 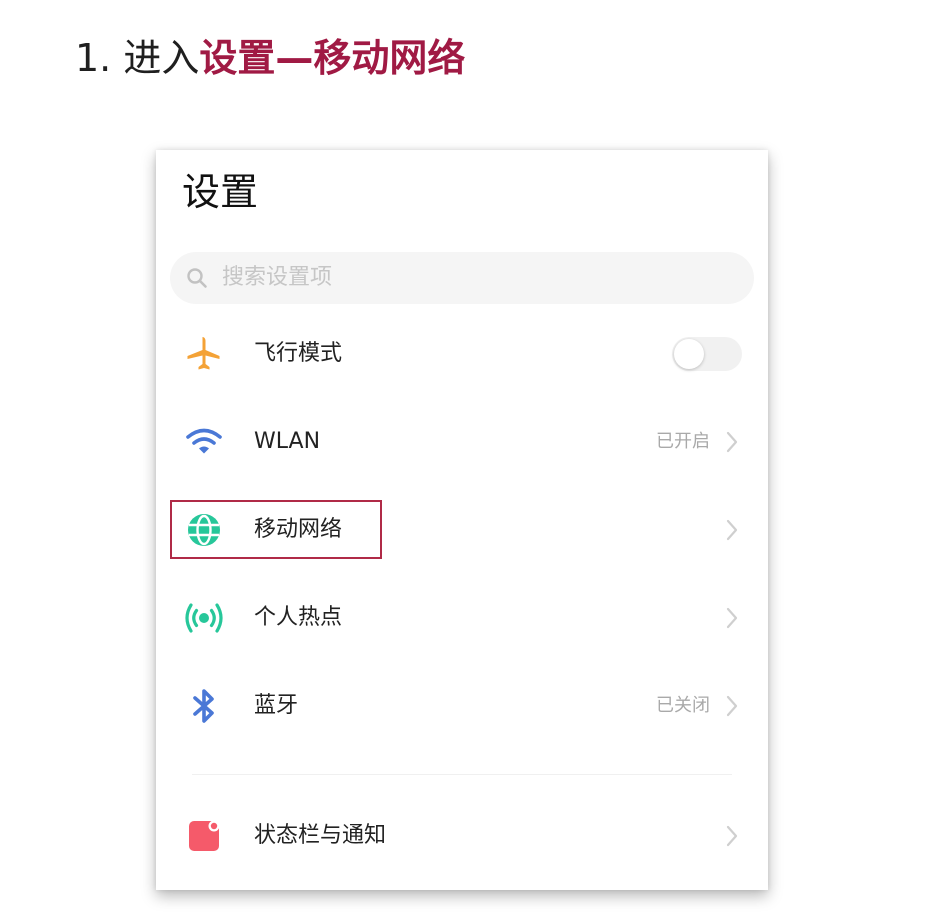 I want to click on instruction-heading: 1. 进入设置—移动网络, so click(x=270, y=58).